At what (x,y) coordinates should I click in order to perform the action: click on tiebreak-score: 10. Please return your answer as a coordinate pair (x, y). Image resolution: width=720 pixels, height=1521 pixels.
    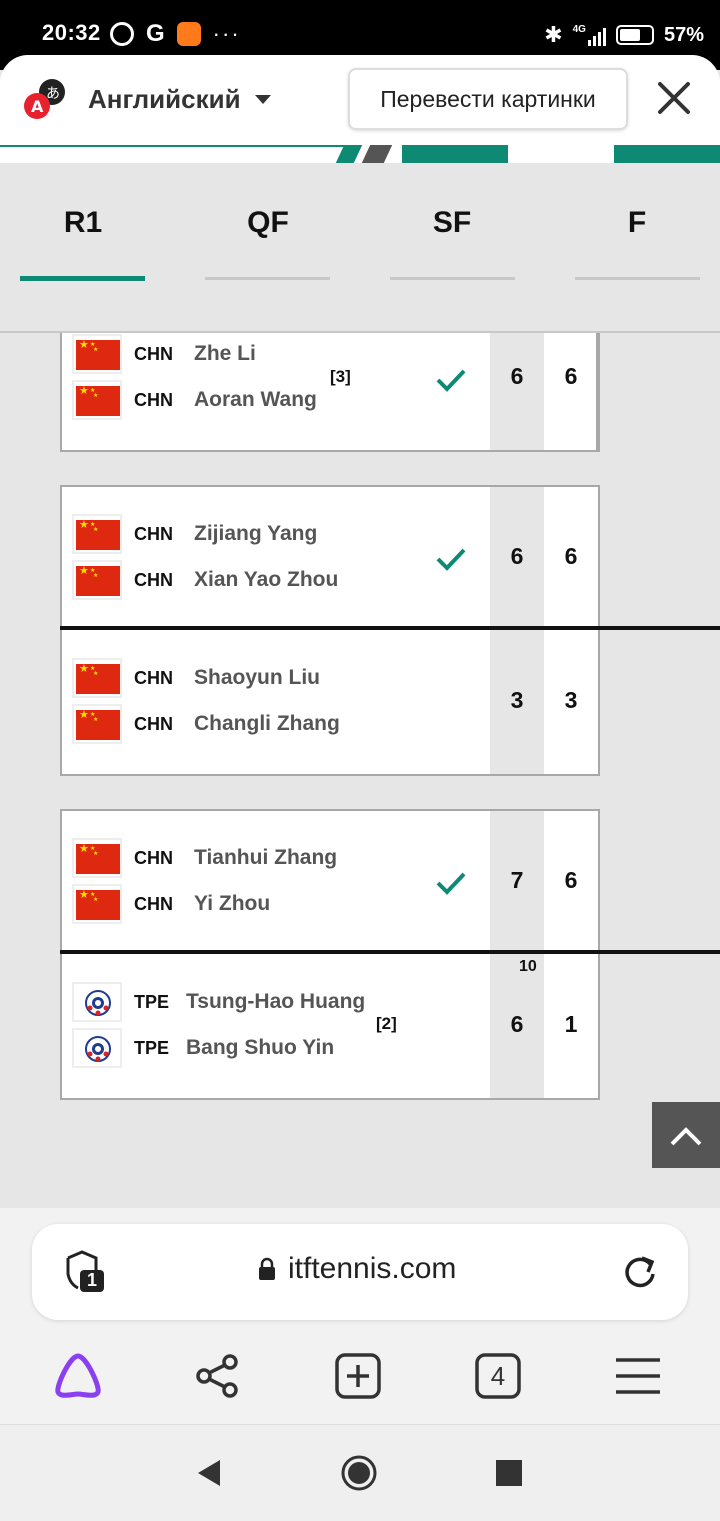
    Looking at the image, I should click on (528, 966).